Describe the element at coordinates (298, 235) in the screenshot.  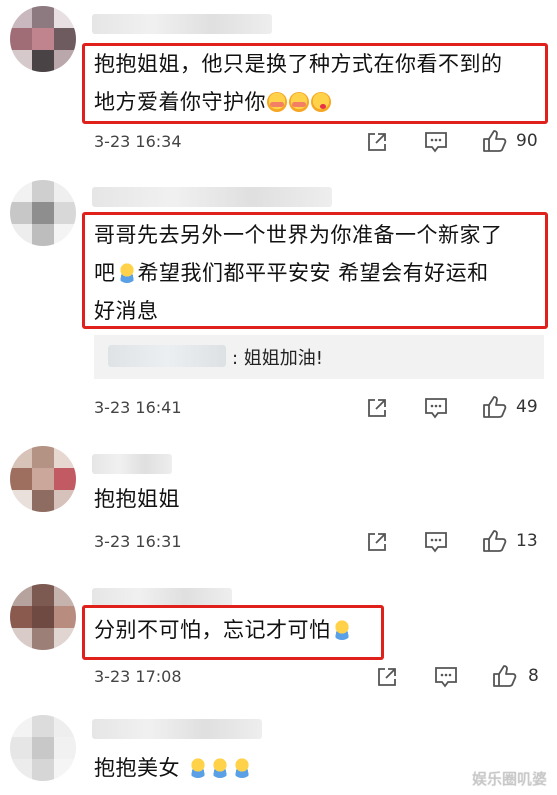
I see `comment-line: 哥哥先去另外一个世界为你准备一个新家了` at that location.